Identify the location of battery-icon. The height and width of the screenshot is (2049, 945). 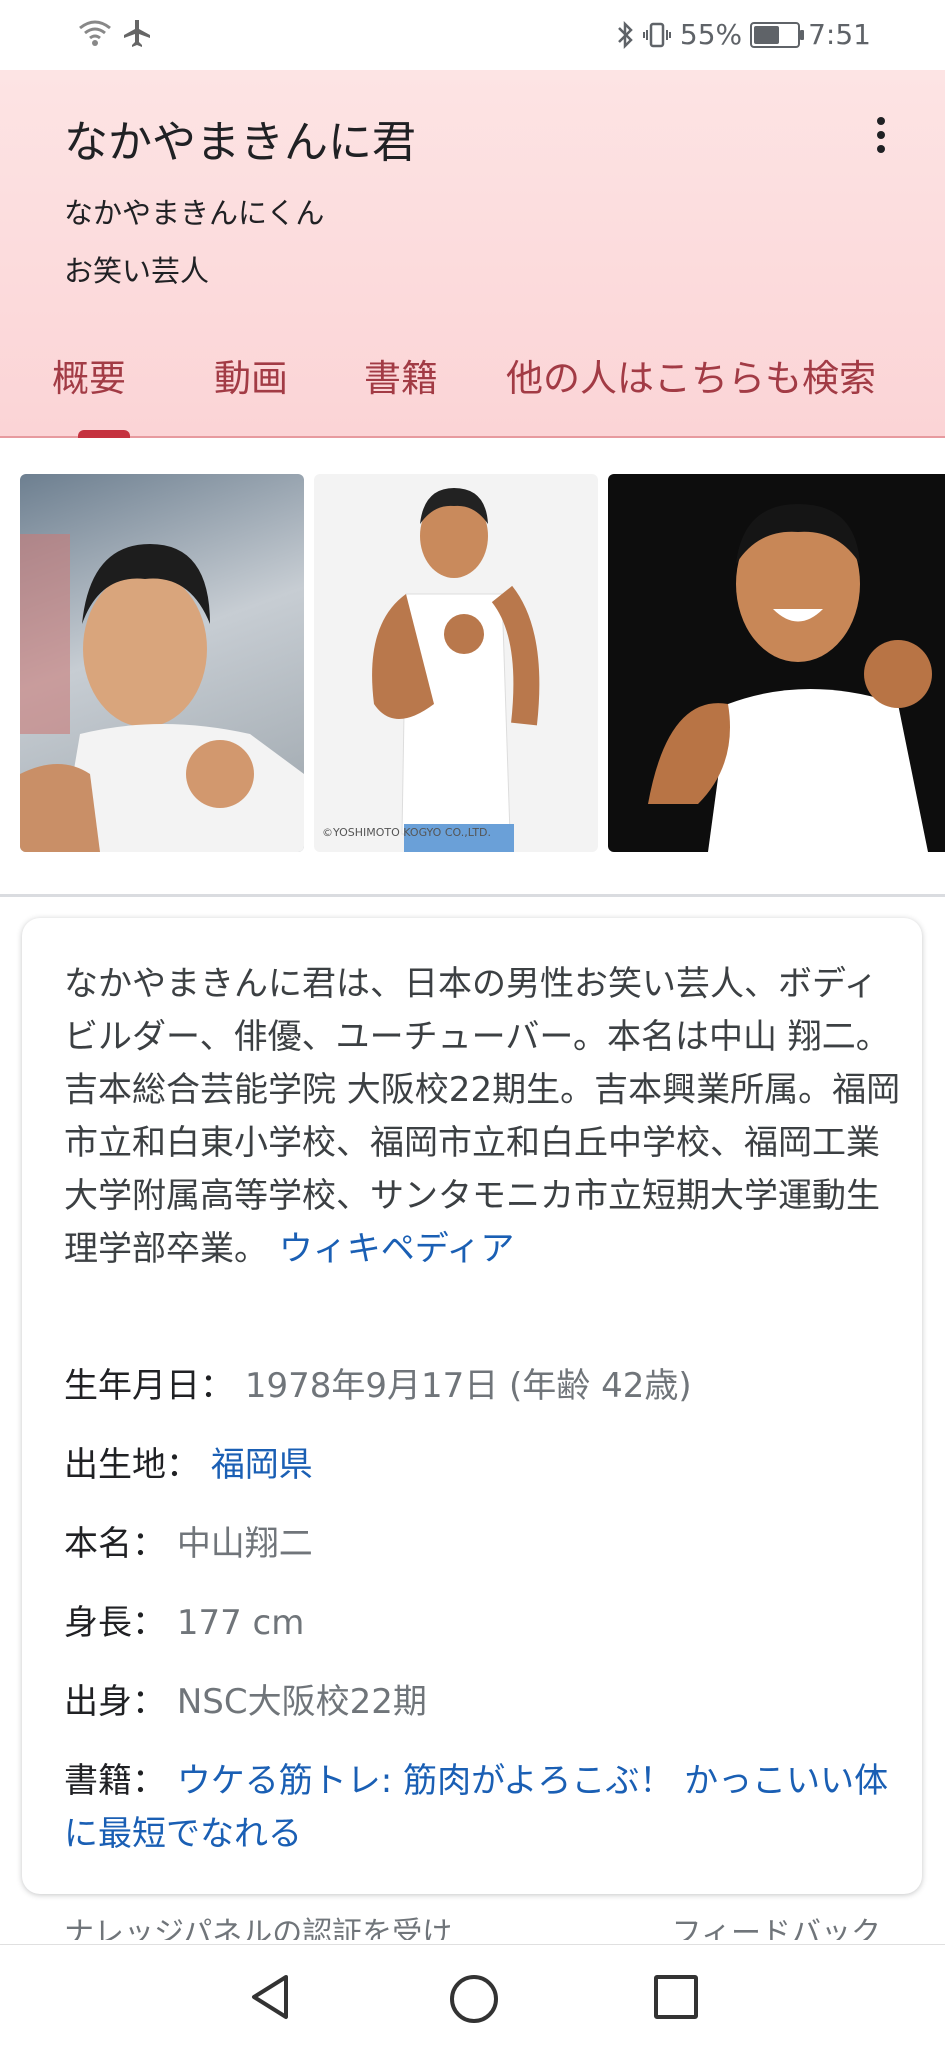
(777, 34).